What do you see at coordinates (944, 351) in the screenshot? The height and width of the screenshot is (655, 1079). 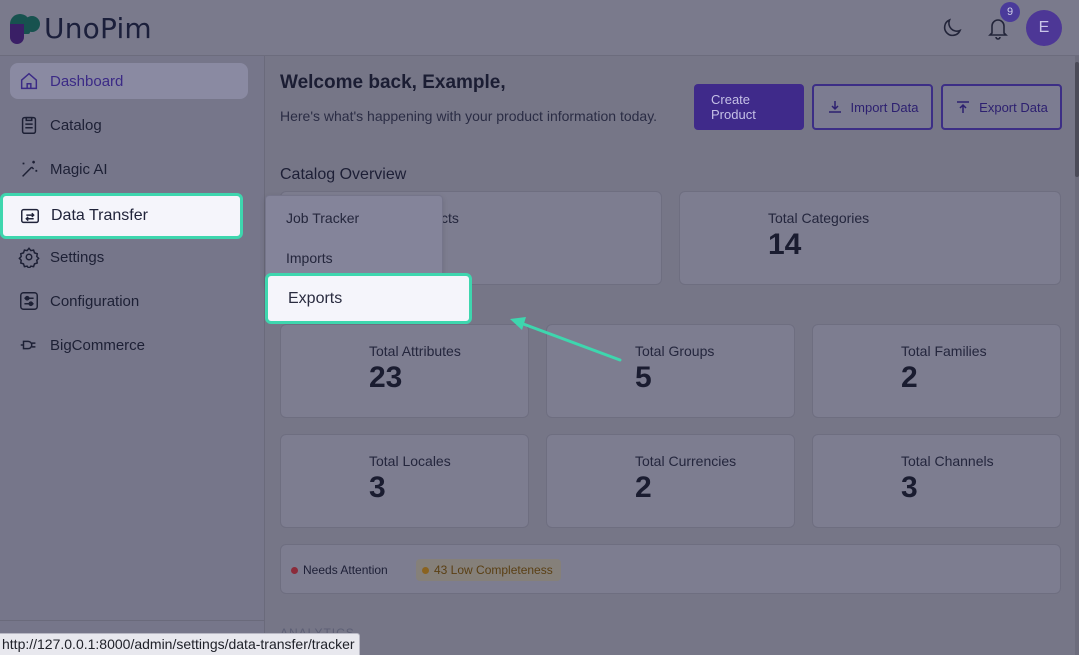 I see `card-label: Total Families` at bounding box center [944, 351].